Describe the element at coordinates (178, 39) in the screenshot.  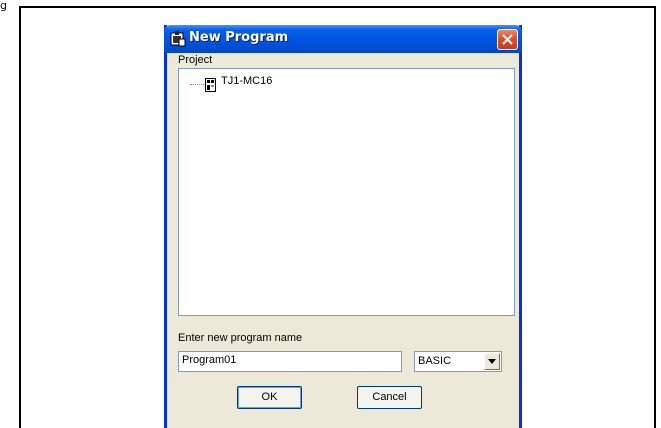
I see `new-program-icon` at that location.